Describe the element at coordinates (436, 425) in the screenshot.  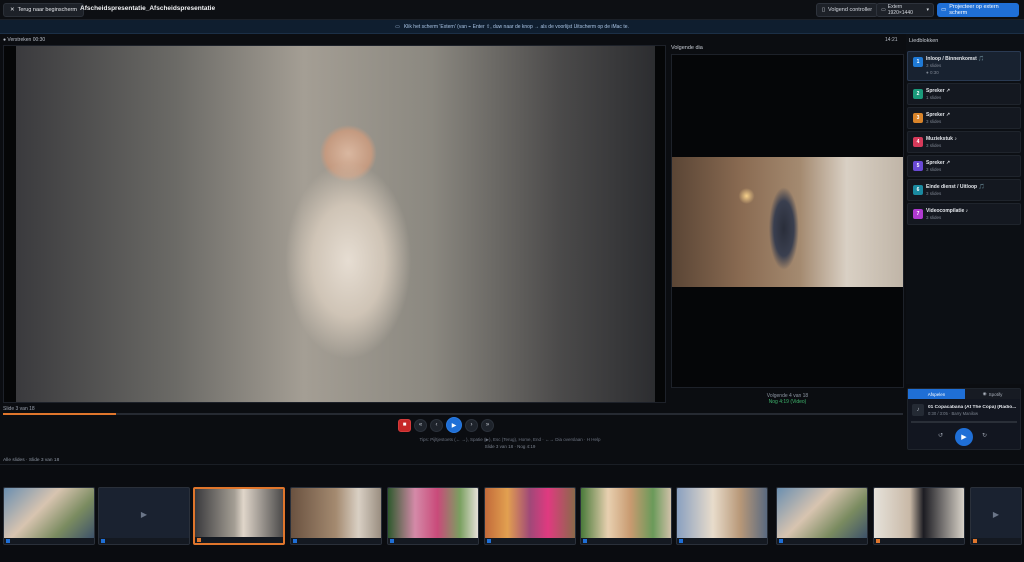
I see `prev-slide-button: ‹` at that location.